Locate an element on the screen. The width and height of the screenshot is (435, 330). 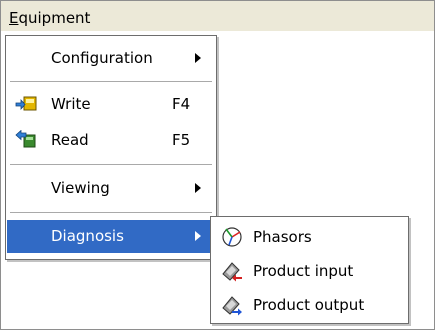
menu-item-shortcut: F4 is located at coordinates (181, 104).